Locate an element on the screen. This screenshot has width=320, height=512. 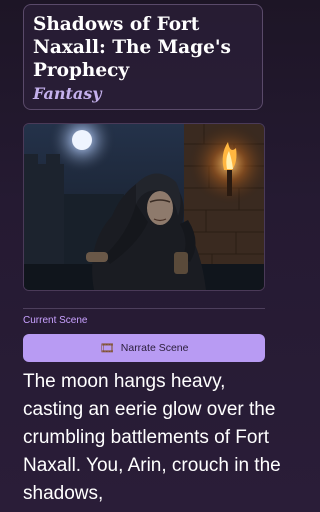
current-scene-label: Current Scene is located at coordinates (55, 320).